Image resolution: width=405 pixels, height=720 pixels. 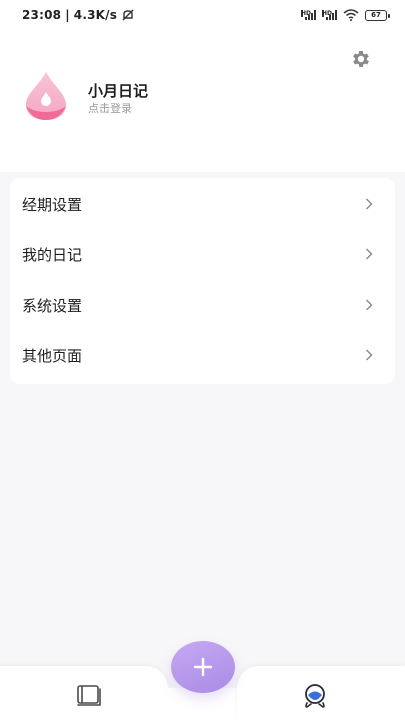 I want to click on status-bar: 23:08 | 4.3K/s HD HD 67, so click(x=202, y=15).